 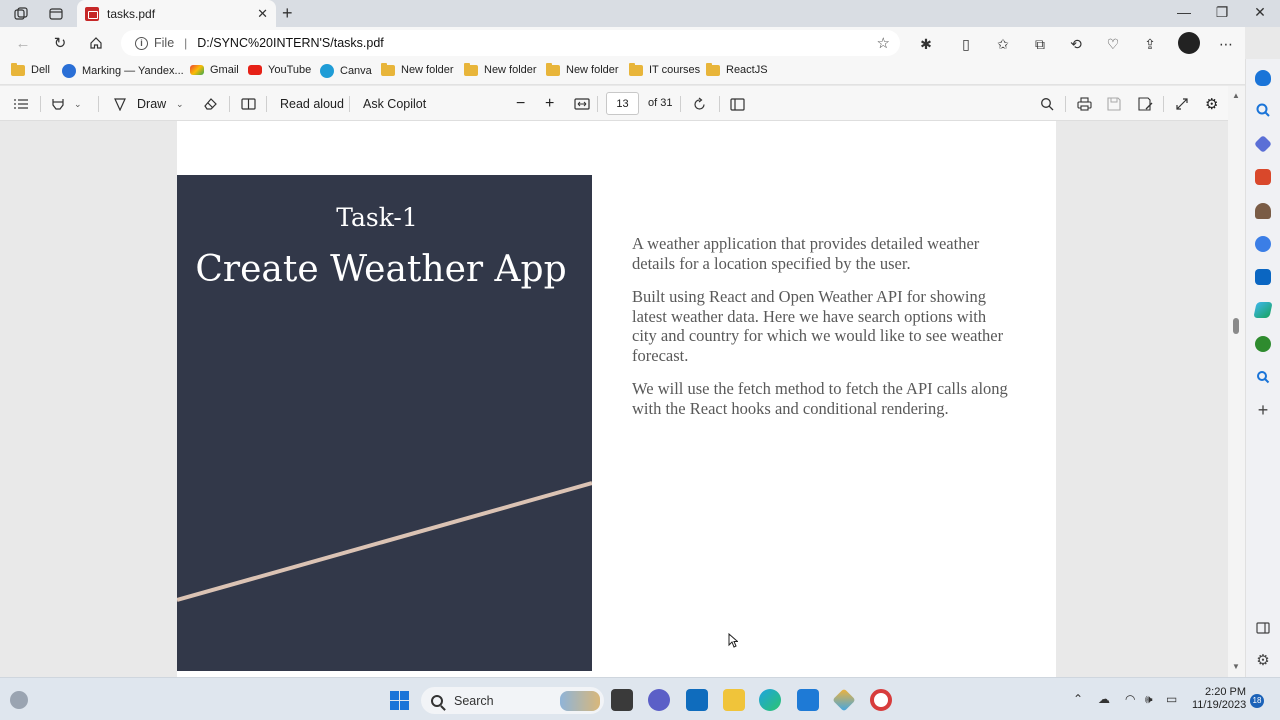 I want to click on workspaces-icon, so click(x=21, y=14).